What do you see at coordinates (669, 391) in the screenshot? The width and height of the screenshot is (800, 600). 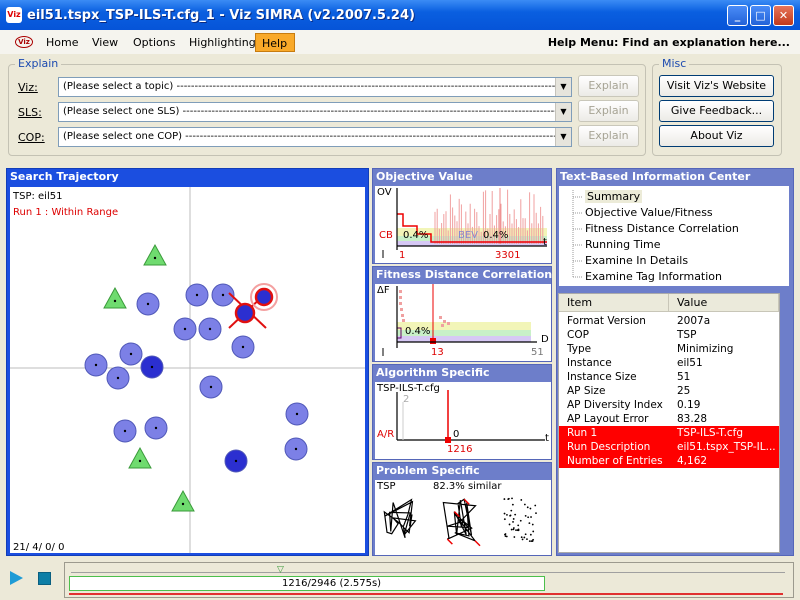 I see `table-row: AP Size 25` at bounding box center [669, 391].